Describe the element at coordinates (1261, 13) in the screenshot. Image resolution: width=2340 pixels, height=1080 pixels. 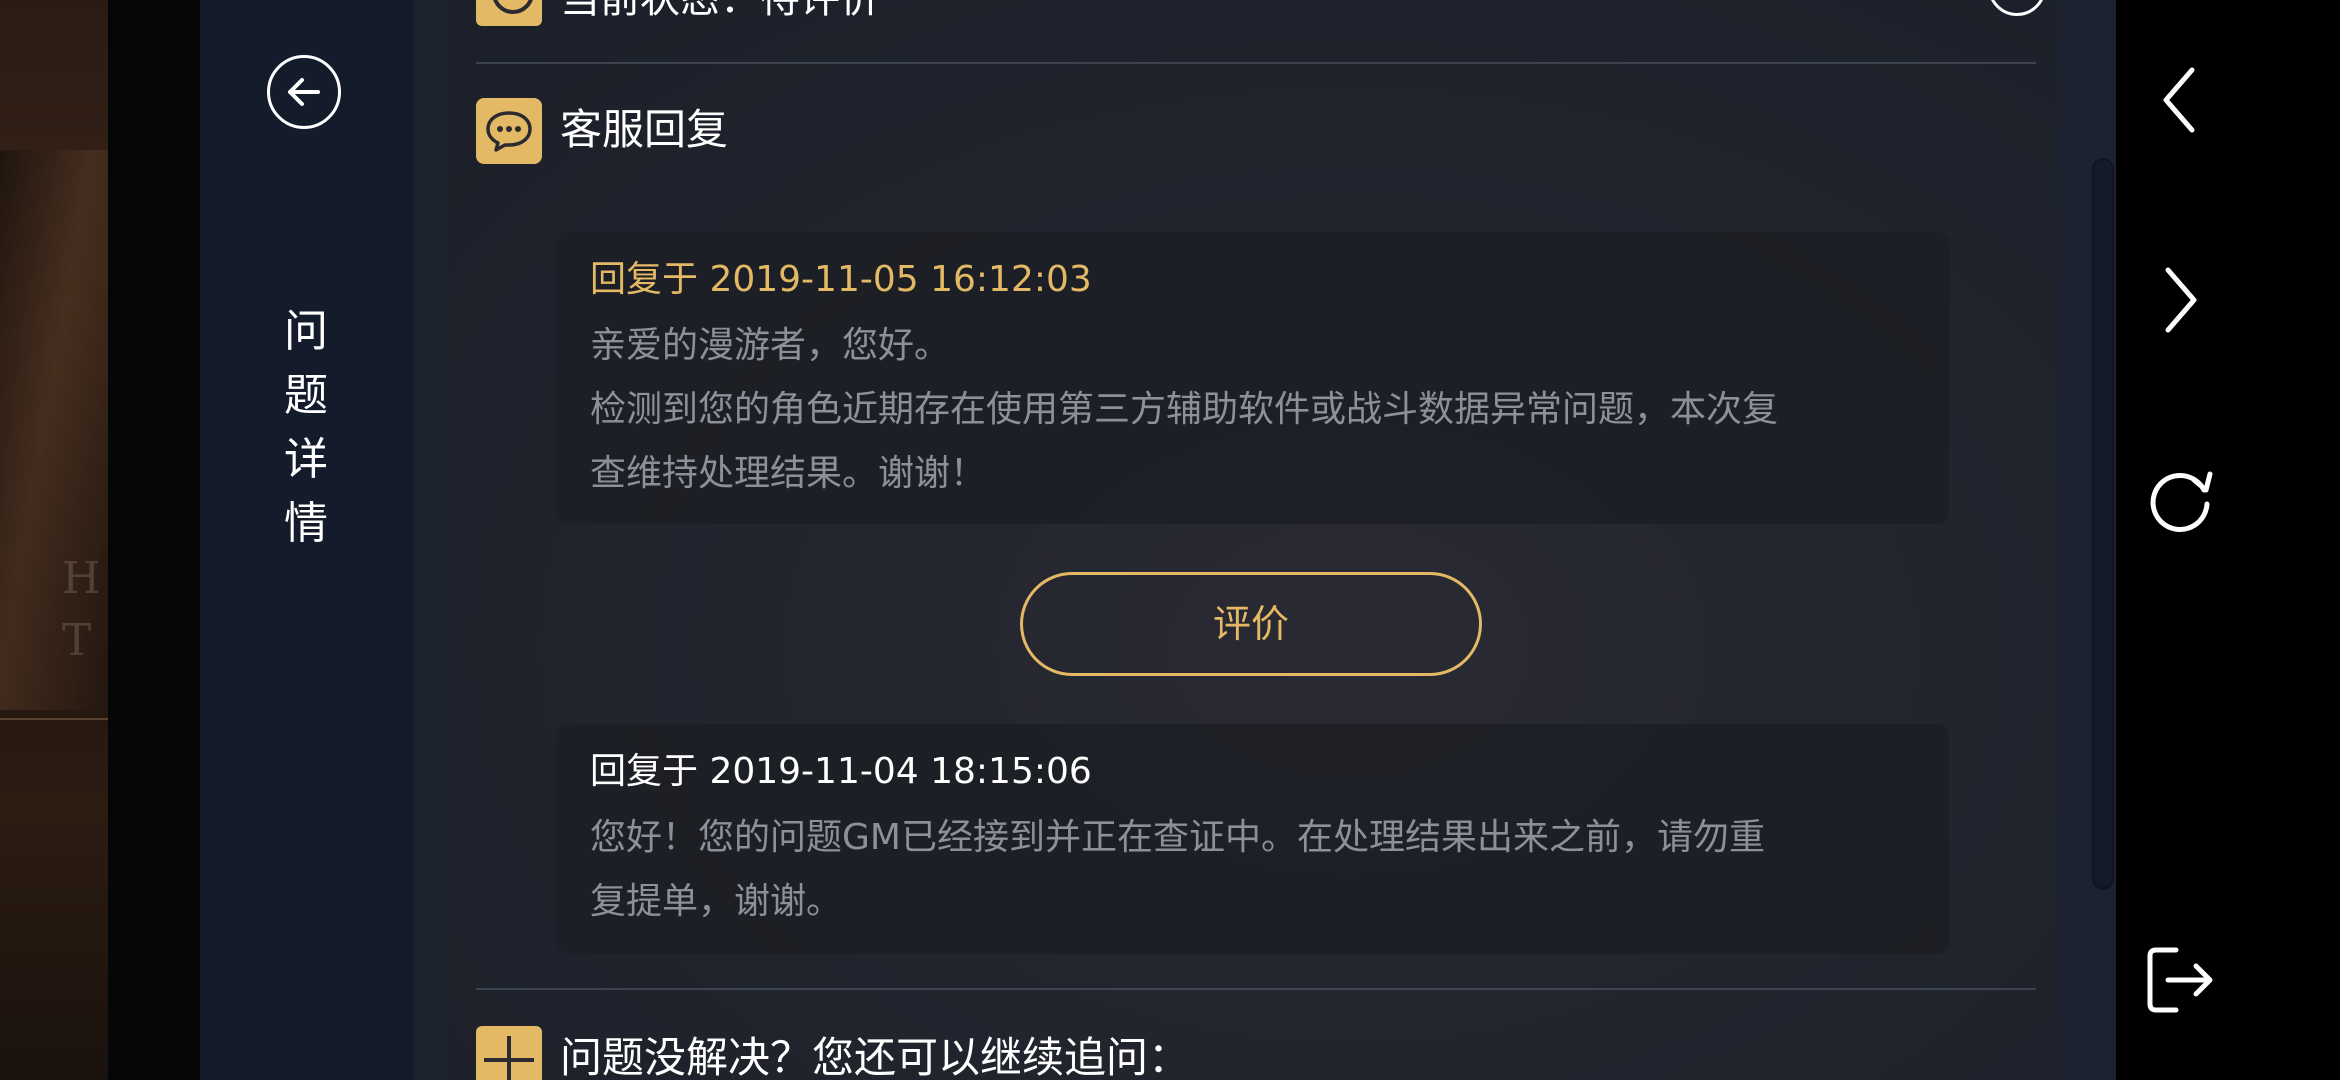
I see `status-row: 当前状态：待评价 i` at that location.